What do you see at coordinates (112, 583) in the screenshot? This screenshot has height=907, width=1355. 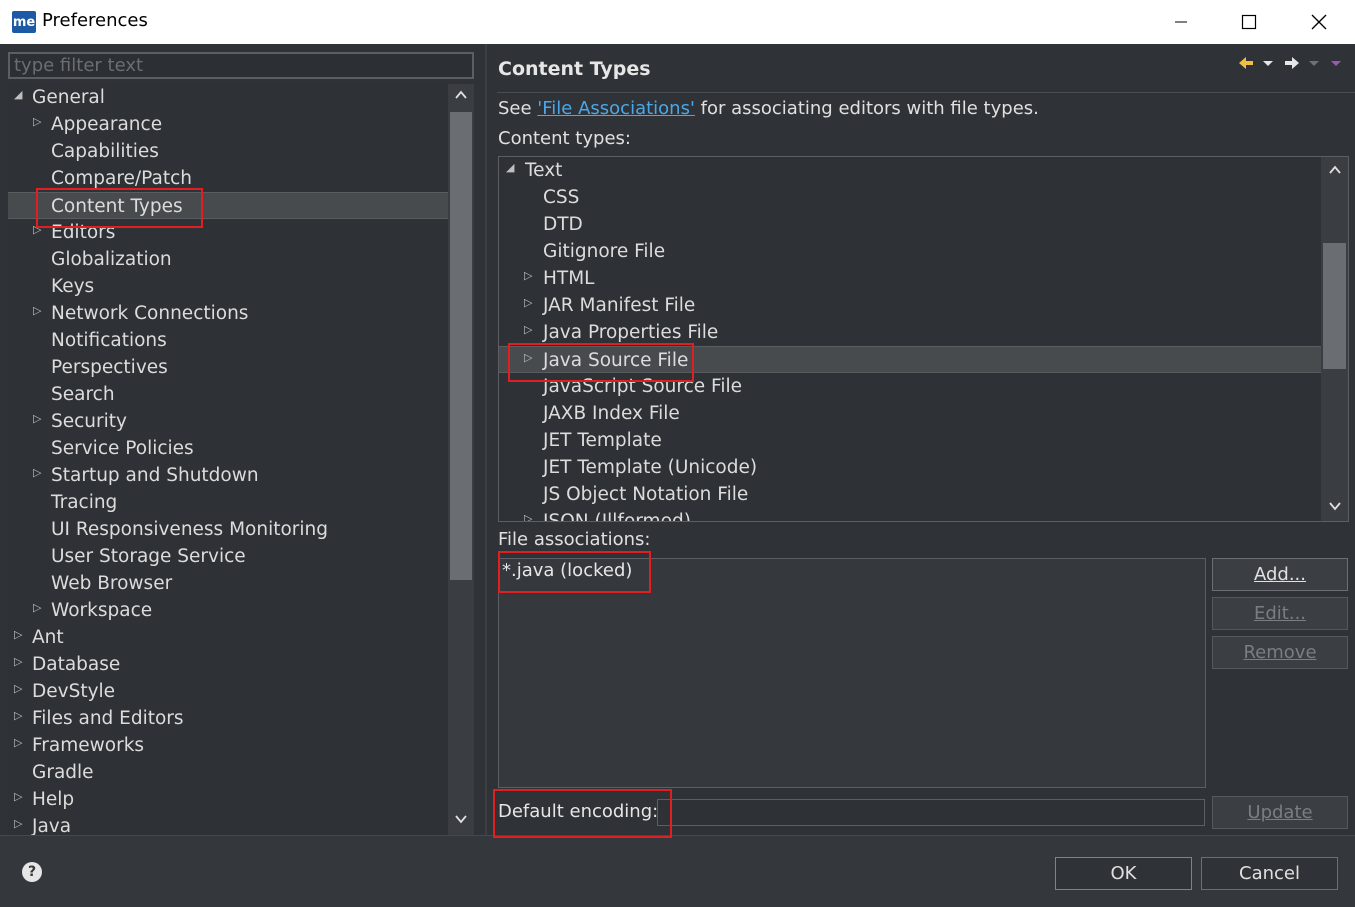 I see `sidebar-item-label: Web Browser` at bounding box center [112, 583].